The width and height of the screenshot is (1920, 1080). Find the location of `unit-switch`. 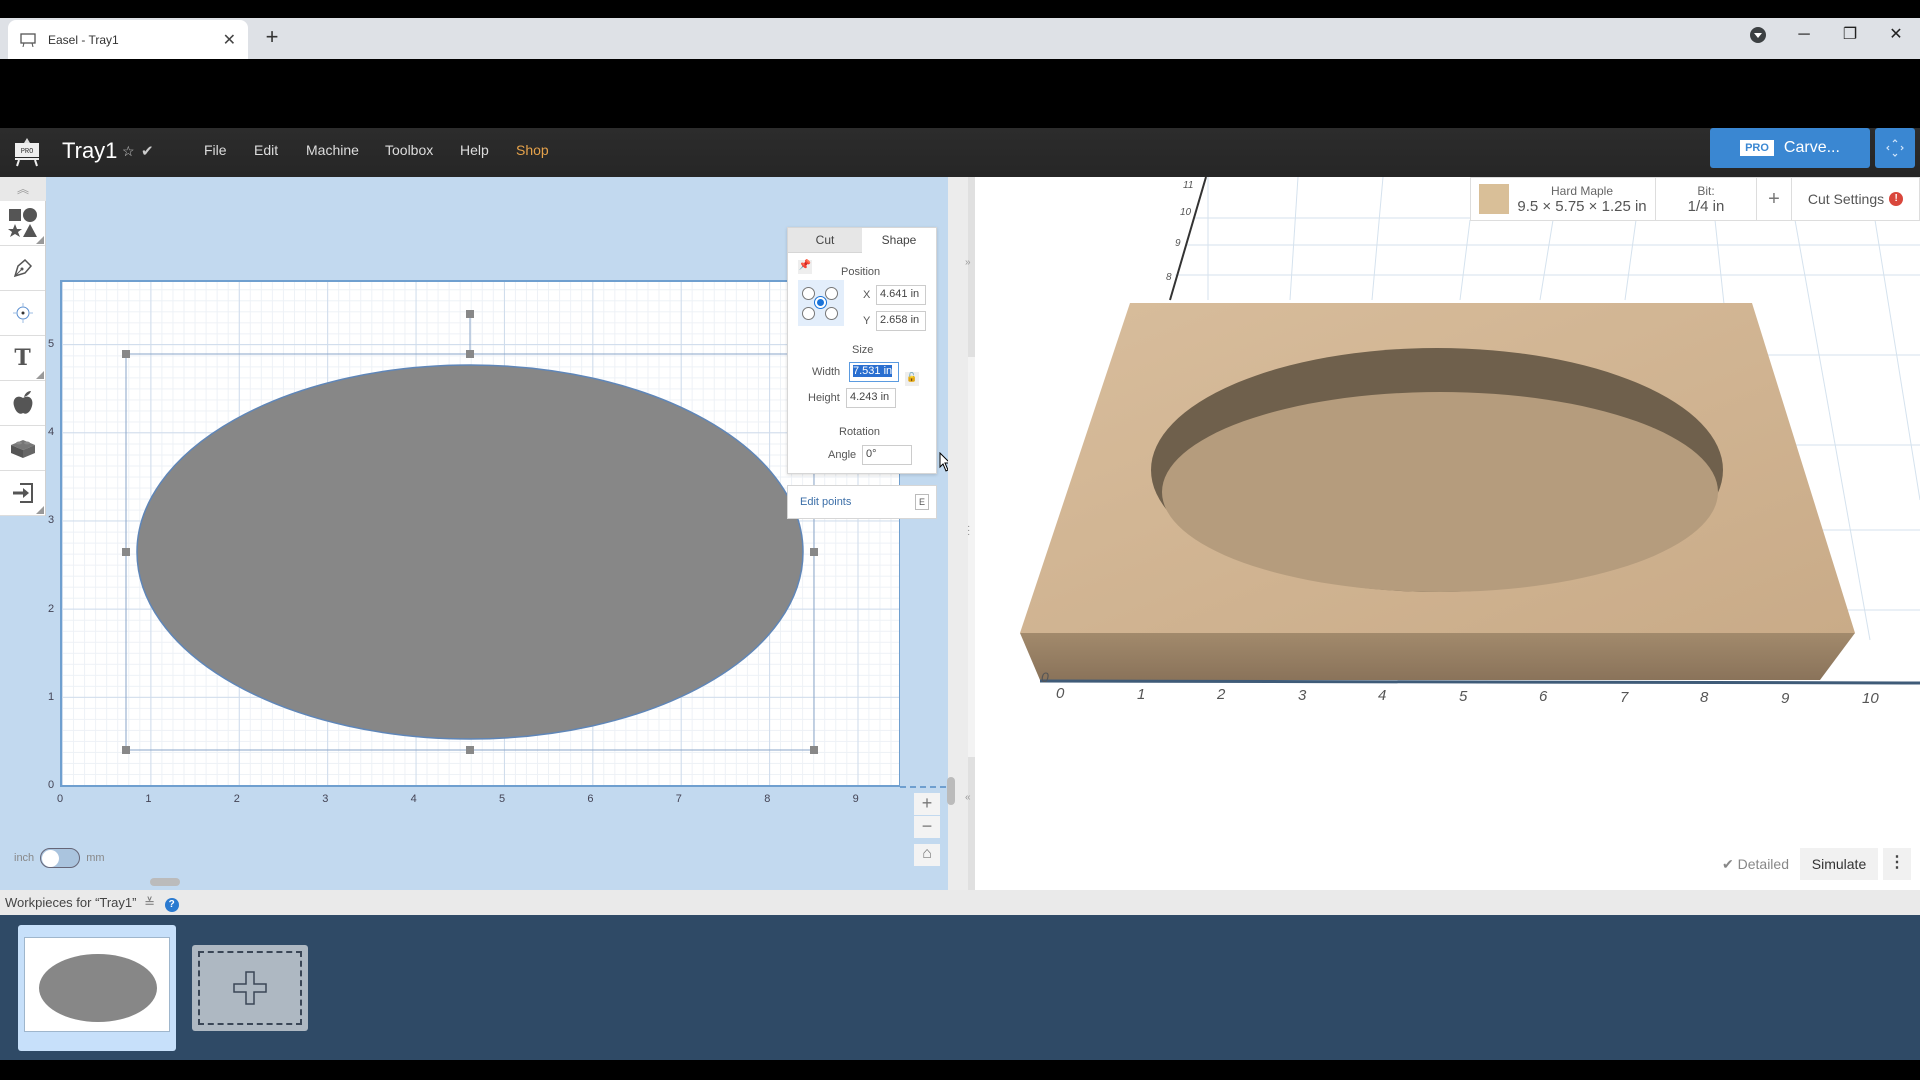

unit-switch is located at coordinates (60, 858).